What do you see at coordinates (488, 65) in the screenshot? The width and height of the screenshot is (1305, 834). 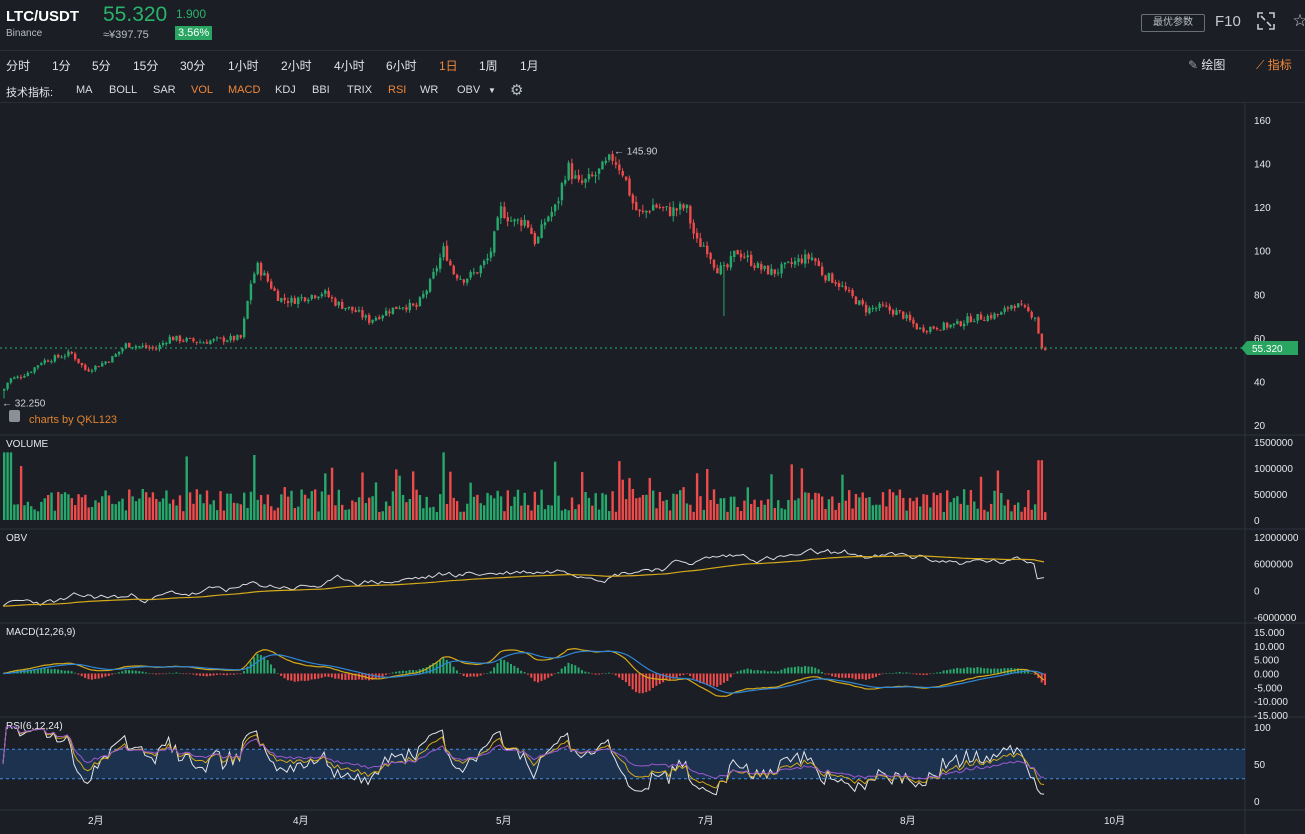 I see `timeframe-10: 1周` at bounding box center [488, 65].